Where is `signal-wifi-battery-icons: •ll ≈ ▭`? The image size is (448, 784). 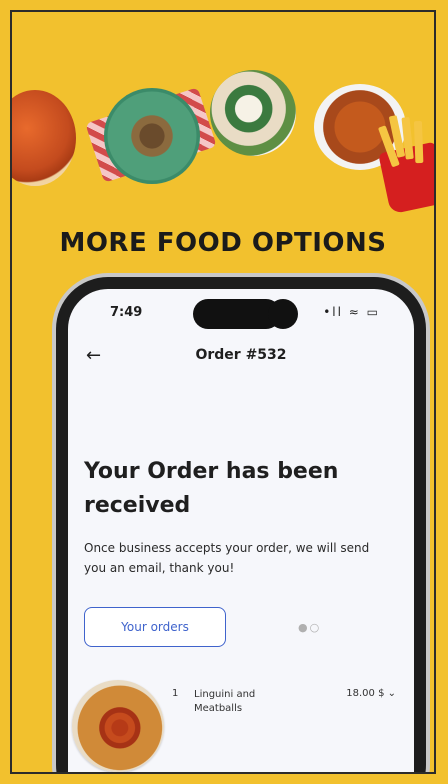
signal-wifi-battery-icons: •ll ≈ ▭ is located at coordinates (351, 312).